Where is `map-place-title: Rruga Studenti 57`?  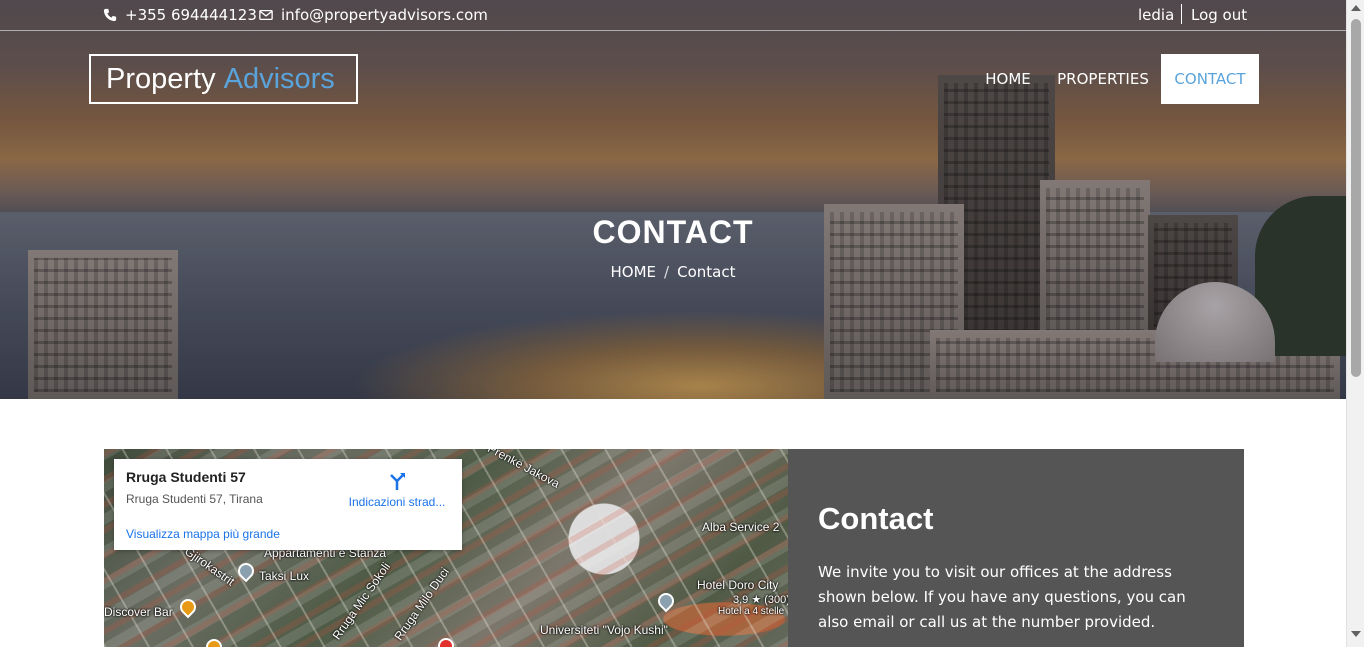 map-place-title: Rruga Studenti 57 is located at coordinates (186, 477).